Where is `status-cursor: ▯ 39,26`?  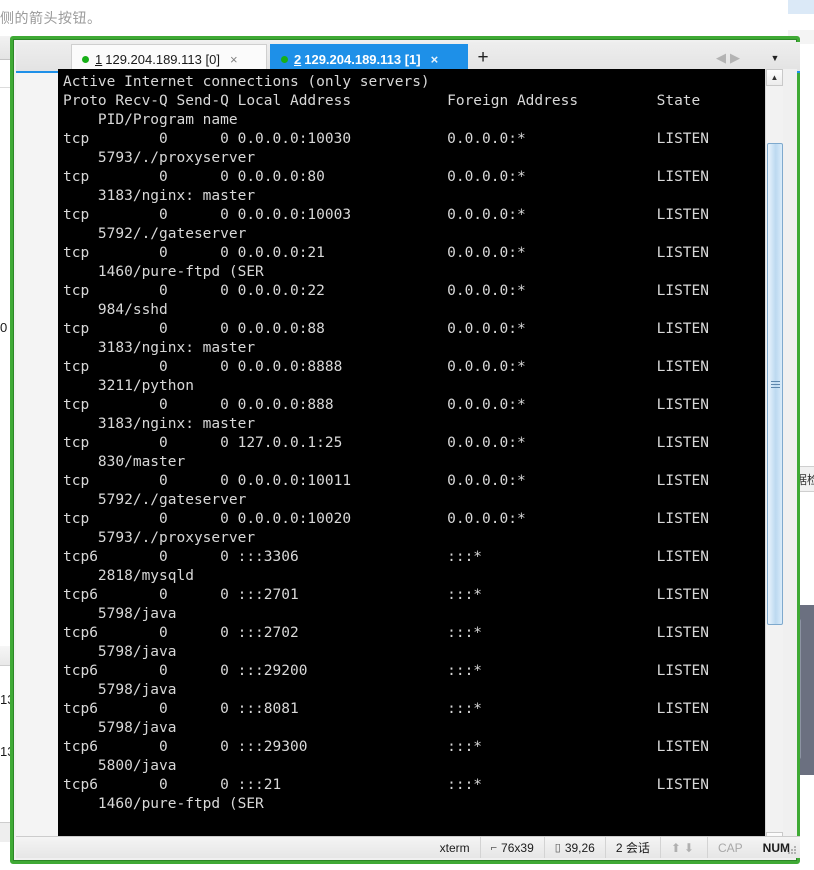 status-cursor: ▯ 39,26 is located at coordinates (574, 847).